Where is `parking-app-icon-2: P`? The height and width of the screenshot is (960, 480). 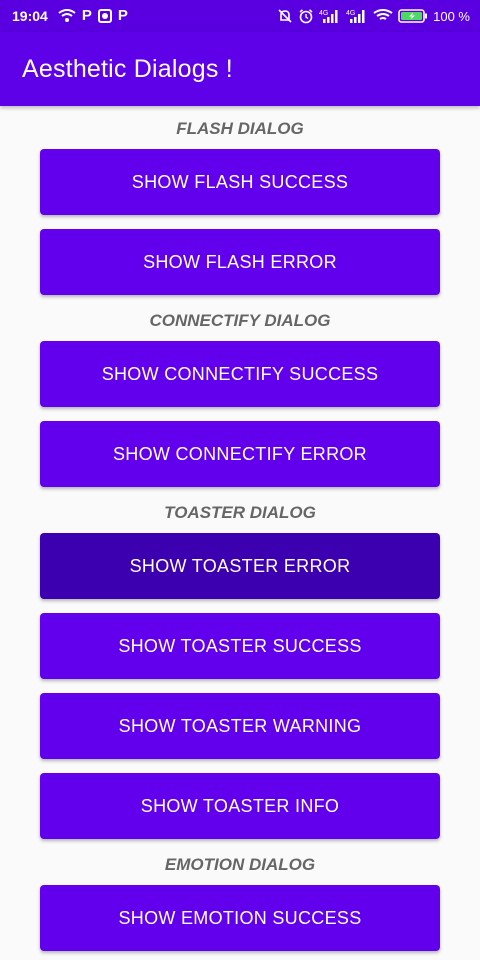
parking-app-icon-2: P is located at coordinates (122, 15).